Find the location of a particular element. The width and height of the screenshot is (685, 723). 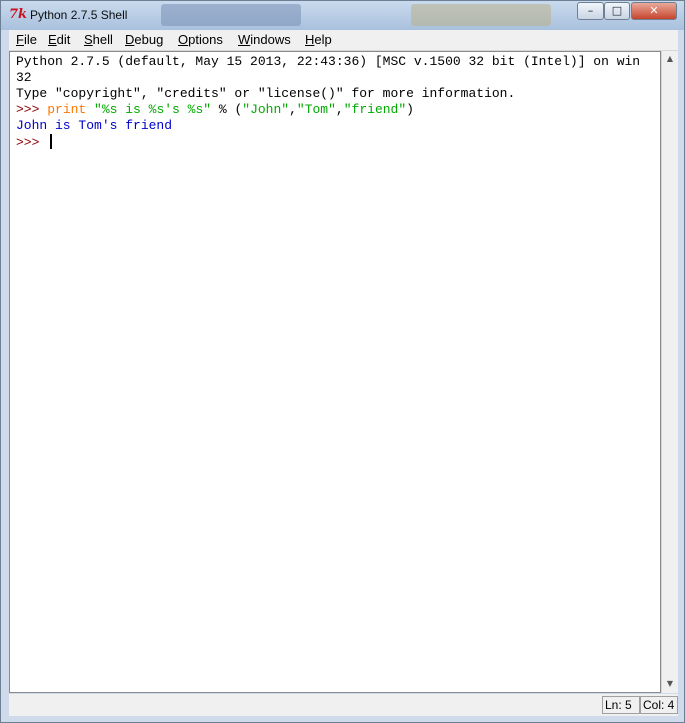

scroll-down-arrow-icon: ▼ is located at coordinates (670, 684).